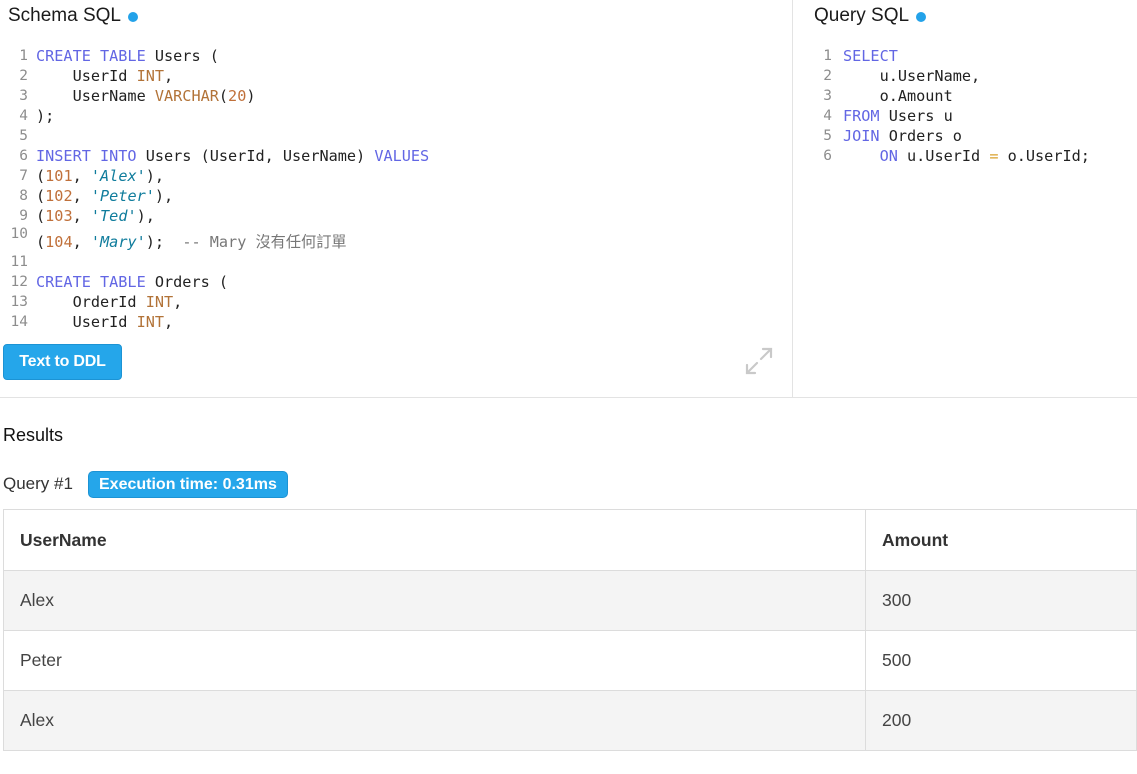  I want to click on code-line: 1 CREATE TABLE Users (, so click(395, 56).